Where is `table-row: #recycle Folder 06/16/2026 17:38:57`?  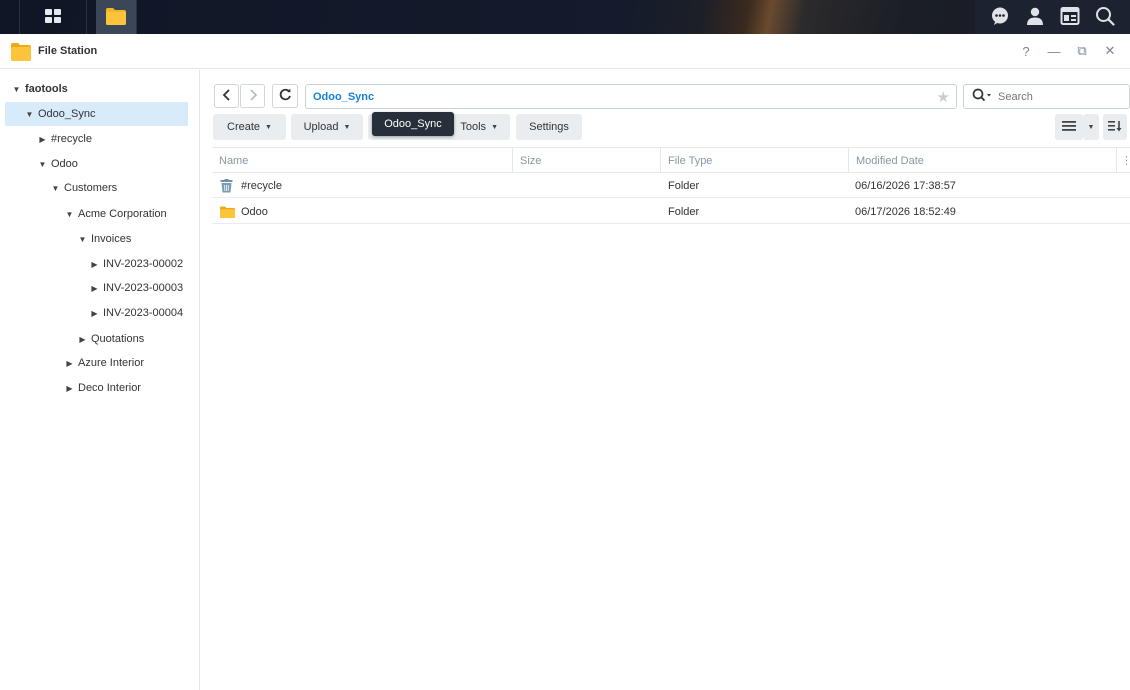
table-row: #recycle Folder 06/16/2026 17:38:57 is located at coordinates (671, 185).